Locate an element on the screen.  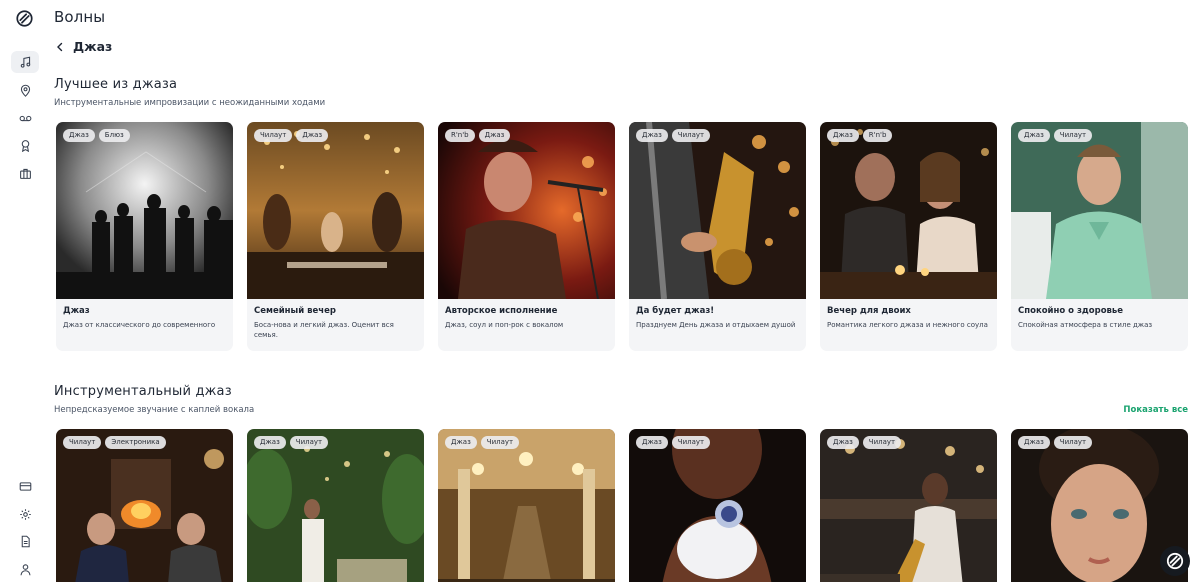
sidebar-item-music is located at coordinates (25, 62).